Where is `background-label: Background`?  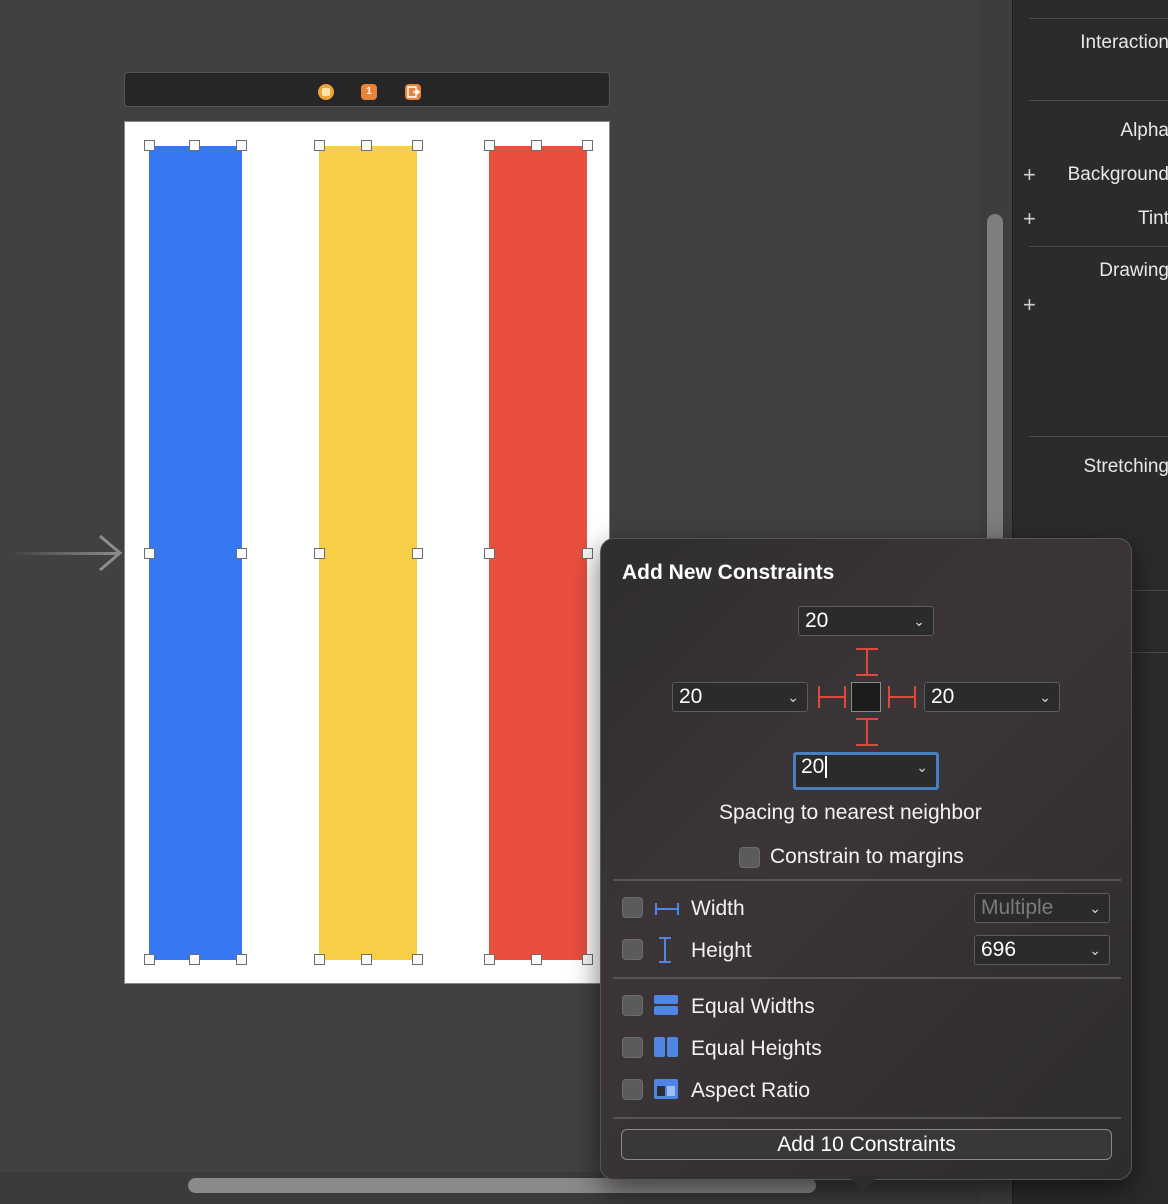 background-label: Background is located at coordinates (1117, 174).